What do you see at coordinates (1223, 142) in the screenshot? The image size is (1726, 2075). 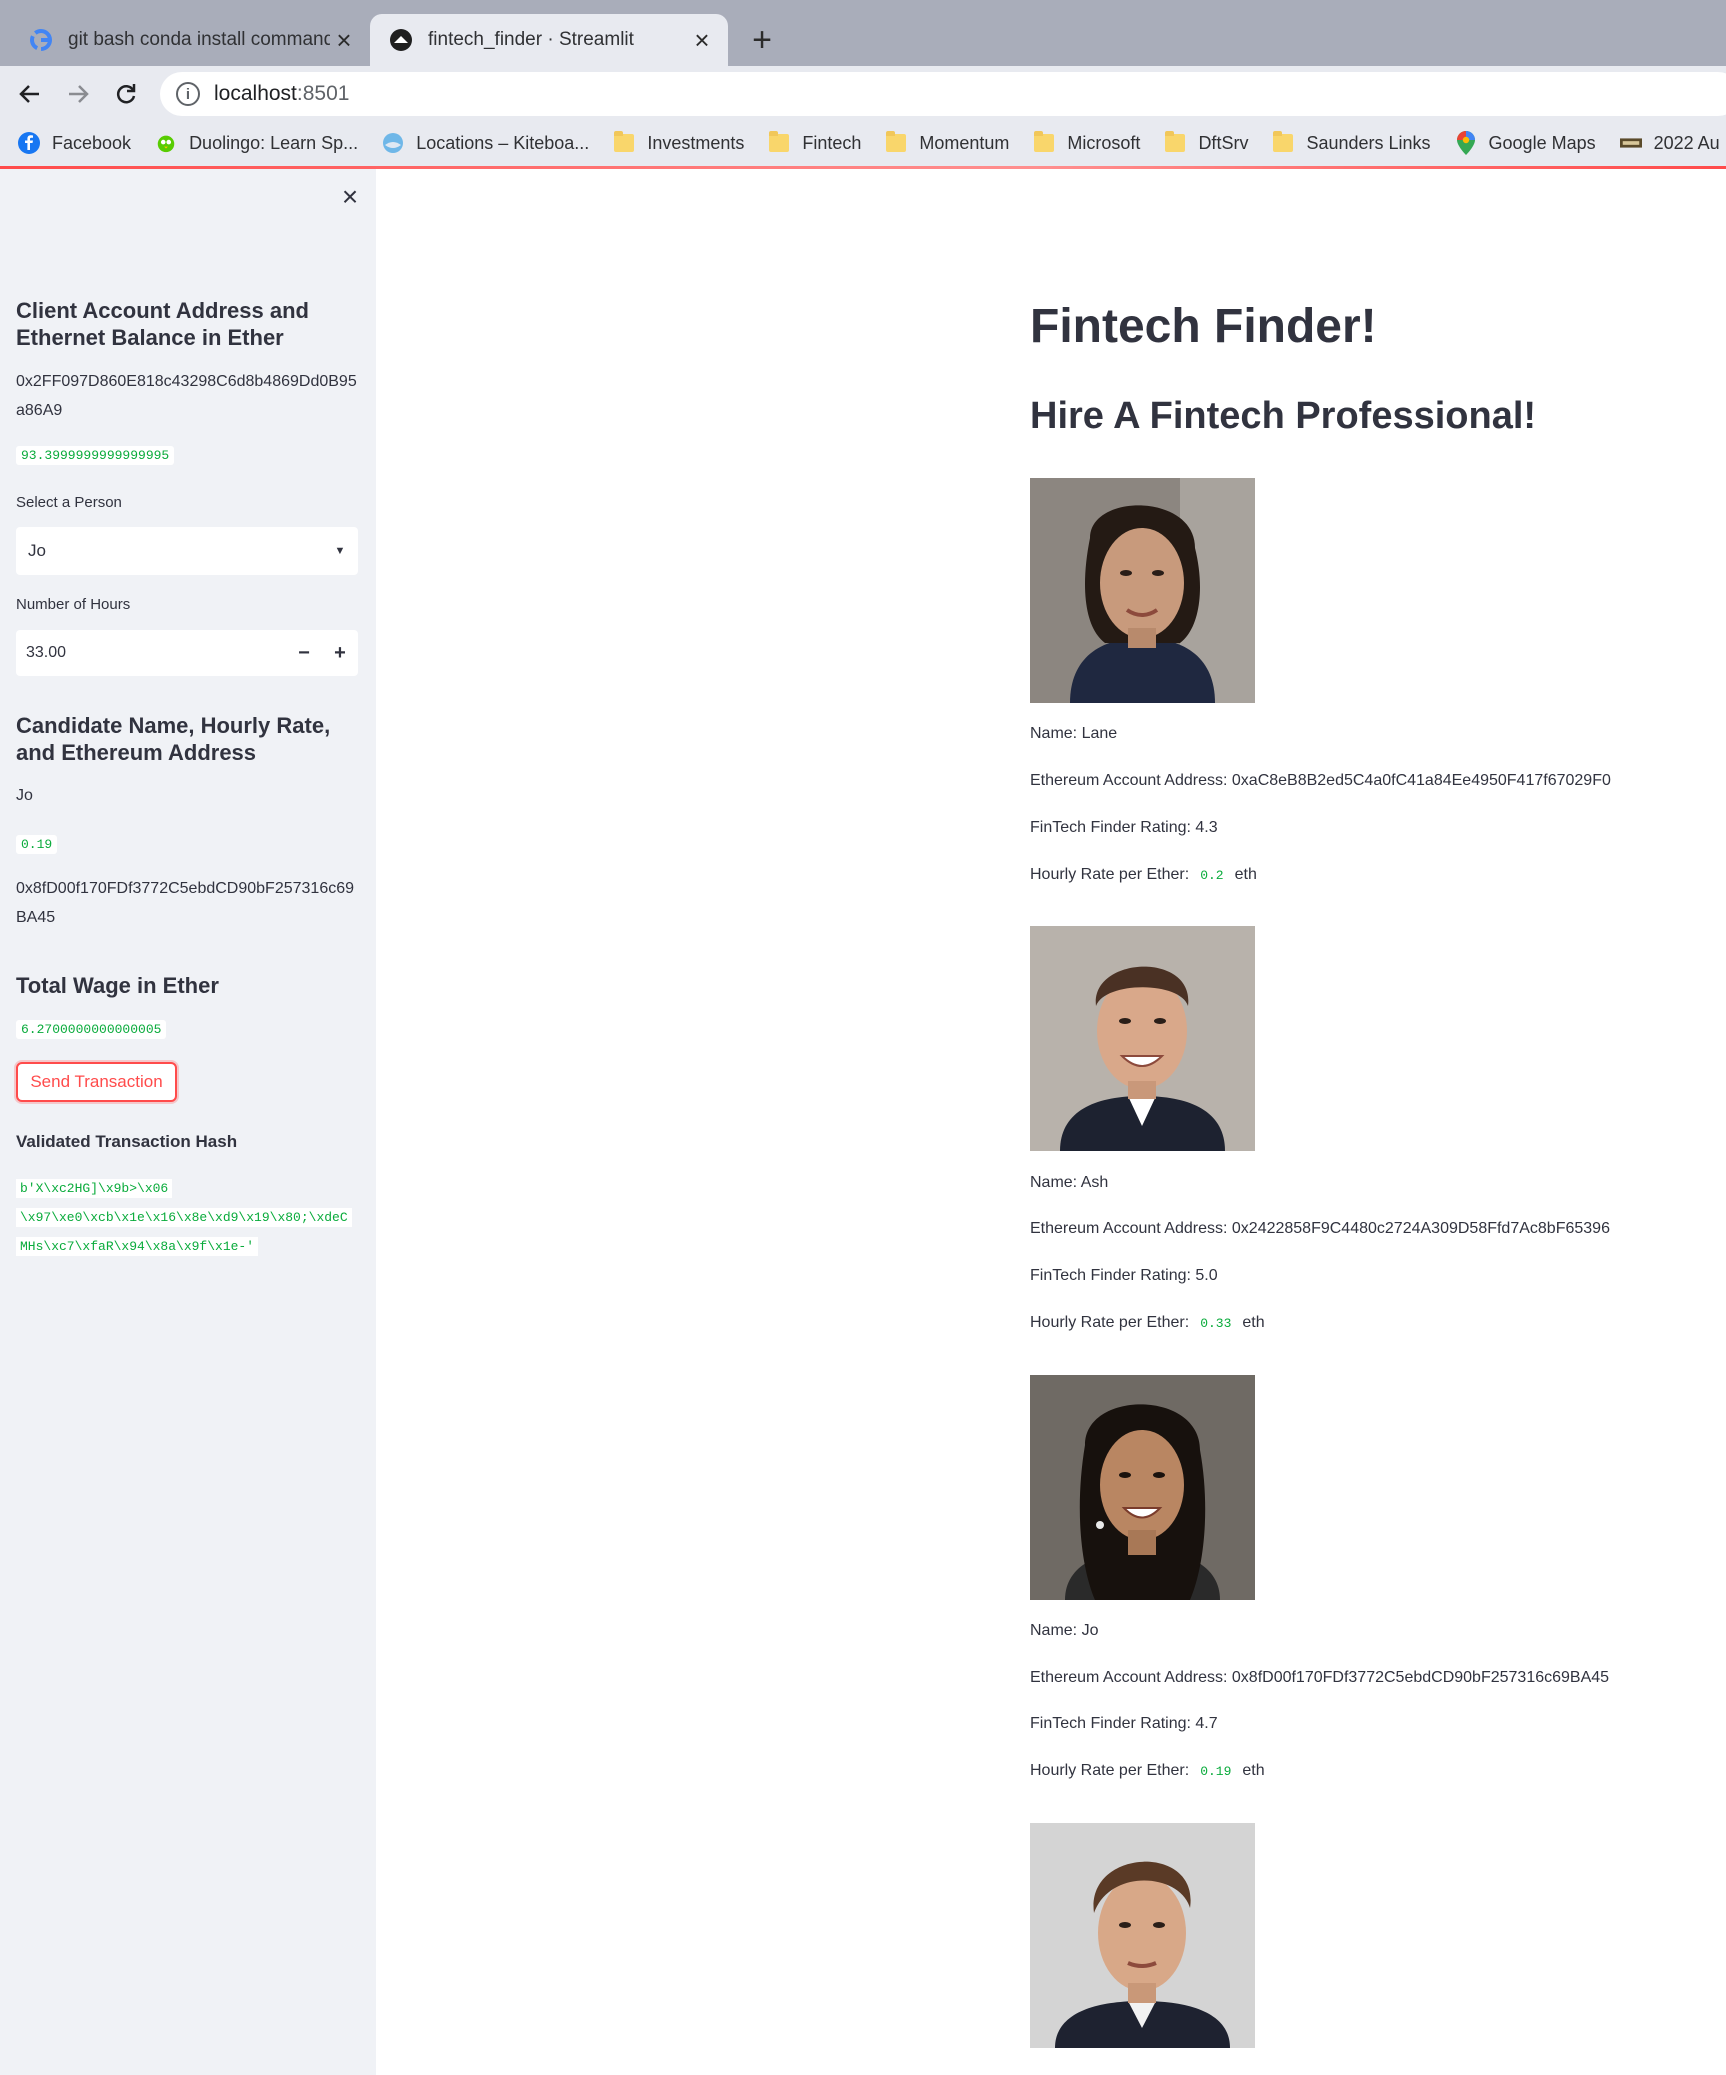 I see `bookmark-label: DftSrv` at bounding box center [1223, 142].